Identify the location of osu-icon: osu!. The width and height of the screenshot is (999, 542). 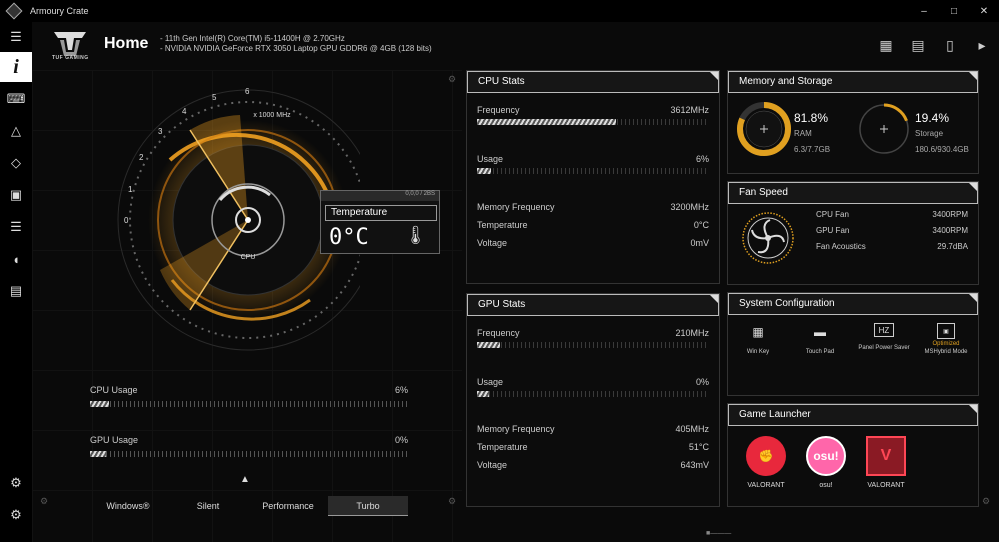
(826, 456).